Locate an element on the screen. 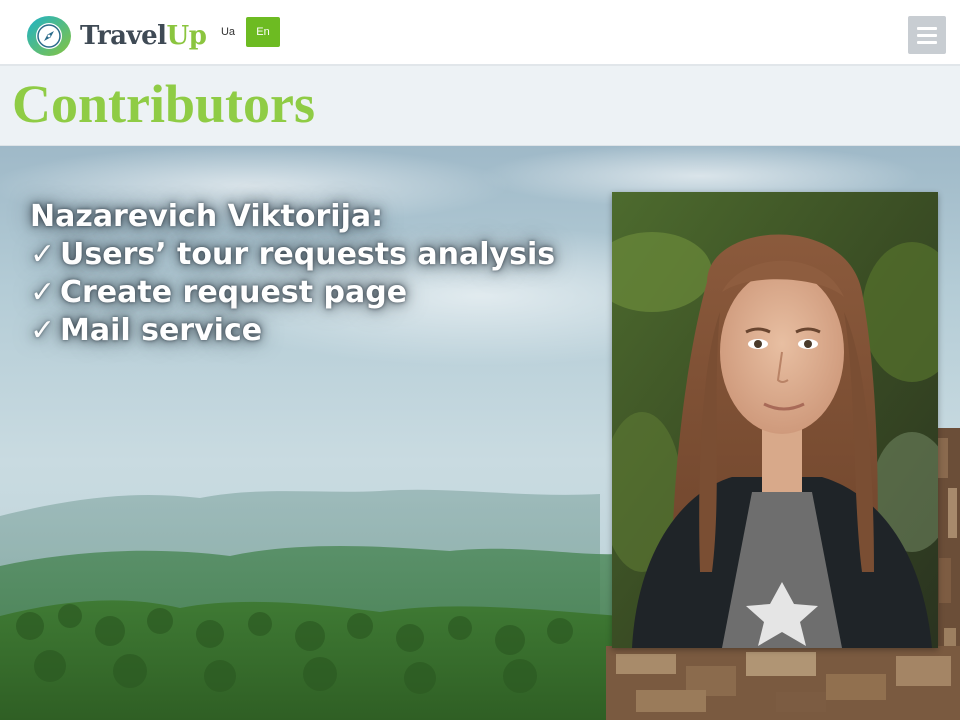 The width and height of the screenshot is (960, 720). hamburger-menu-button is located at coordinates (927, 35).